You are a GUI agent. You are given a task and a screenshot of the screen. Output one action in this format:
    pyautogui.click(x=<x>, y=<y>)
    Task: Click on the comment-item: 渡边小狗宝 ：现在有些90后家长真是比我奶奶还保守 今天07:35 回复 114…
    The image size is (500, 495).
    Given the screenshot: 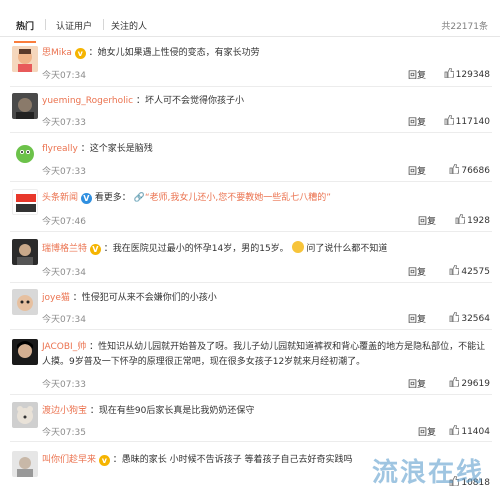 What is the action you would take?
    pyautogui.click(x=250, y=418)
    